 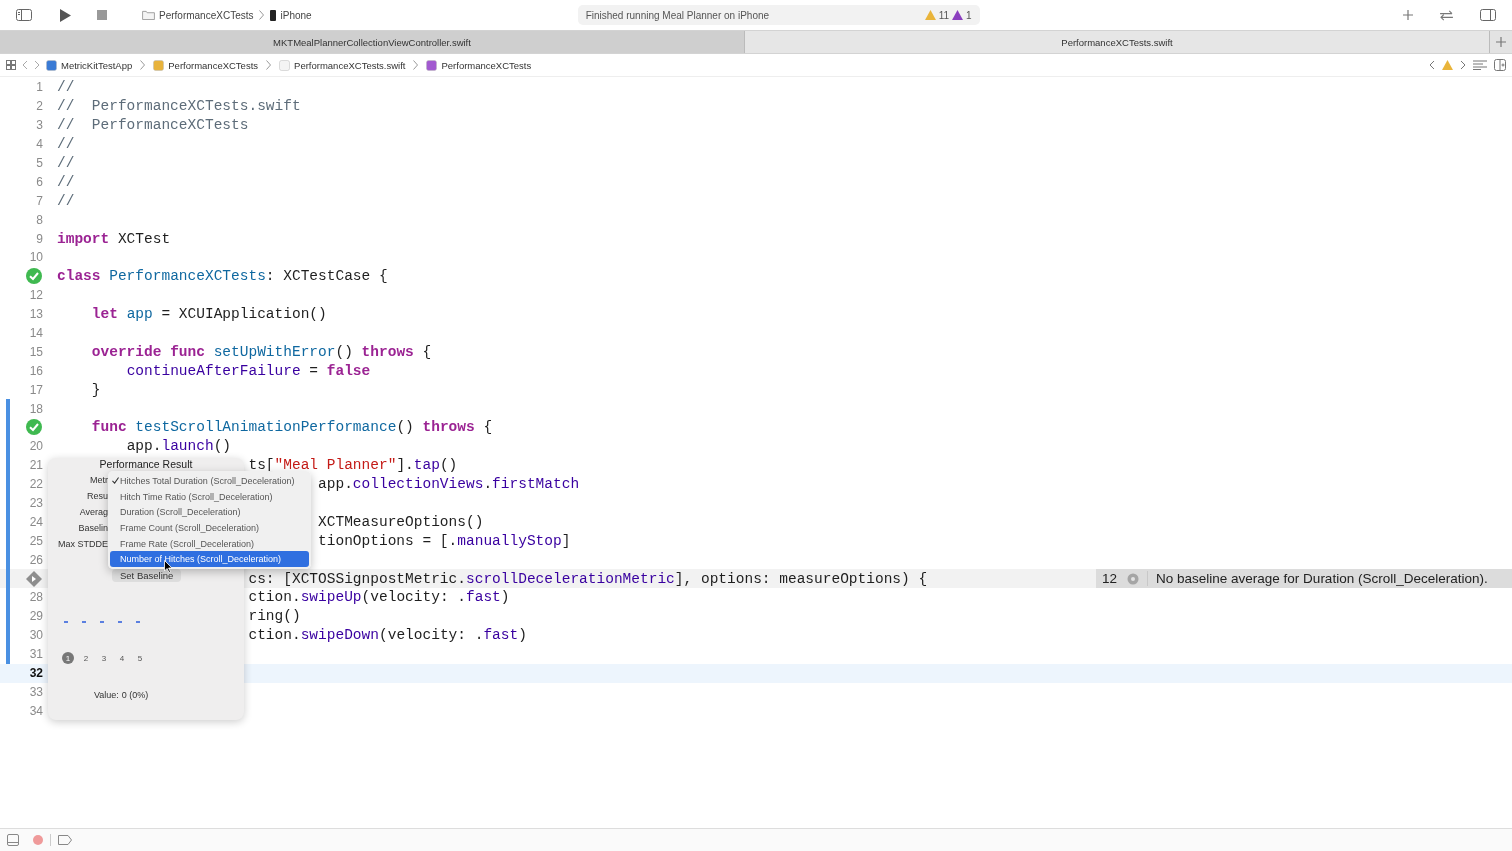 I want to click on breadcrumb-item: MetricKitTestApp, so click(x=97, y=65).